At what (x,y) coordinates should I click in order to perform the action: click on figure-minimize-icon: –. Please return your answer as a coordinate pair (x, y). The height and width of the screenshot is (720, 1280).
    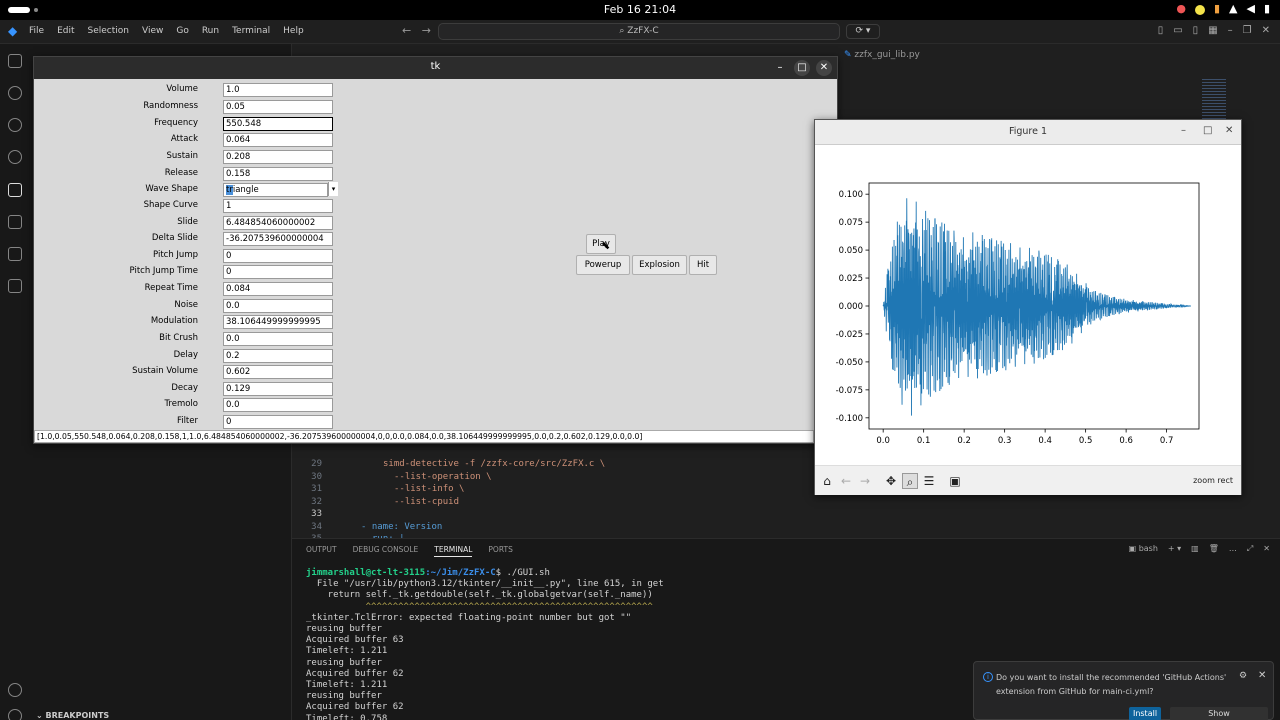
    Looking at the image, I should click on (1183, 130).